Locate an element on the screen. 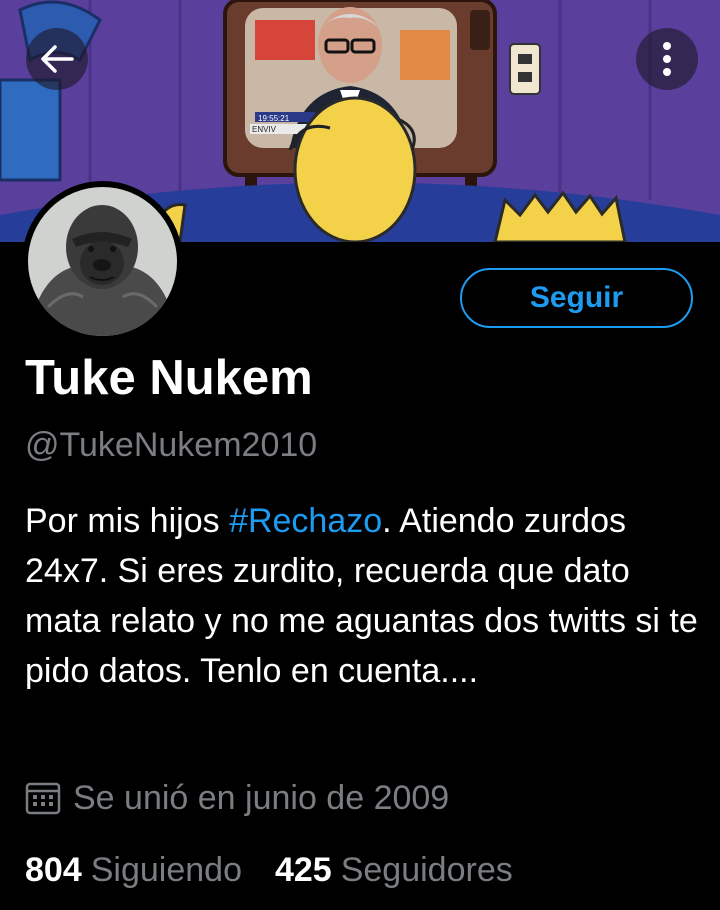 The image size is (720, 910). joined-date: Se unió en junio de 2009 is located at coordinates (237, 798).